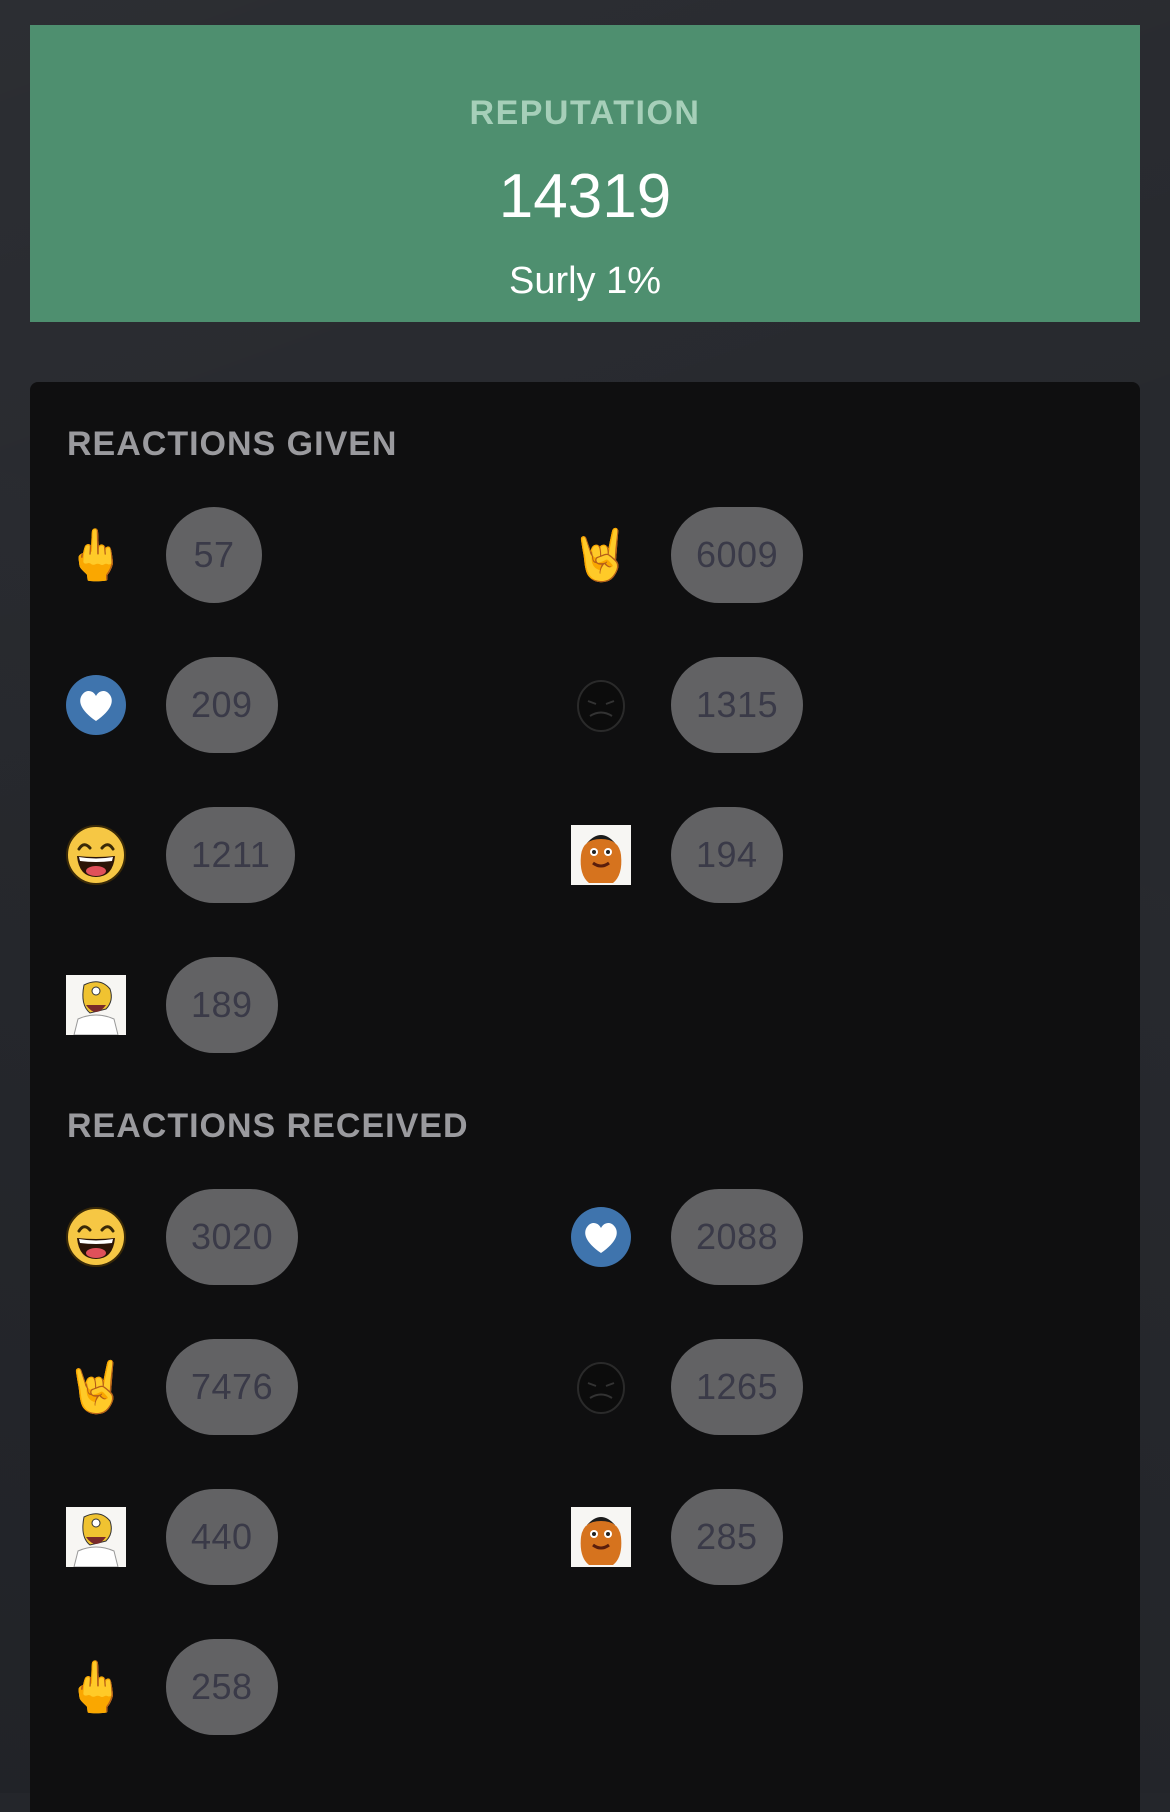  I want to click on received-reaction-mascot: 285, so click(659, 1537).